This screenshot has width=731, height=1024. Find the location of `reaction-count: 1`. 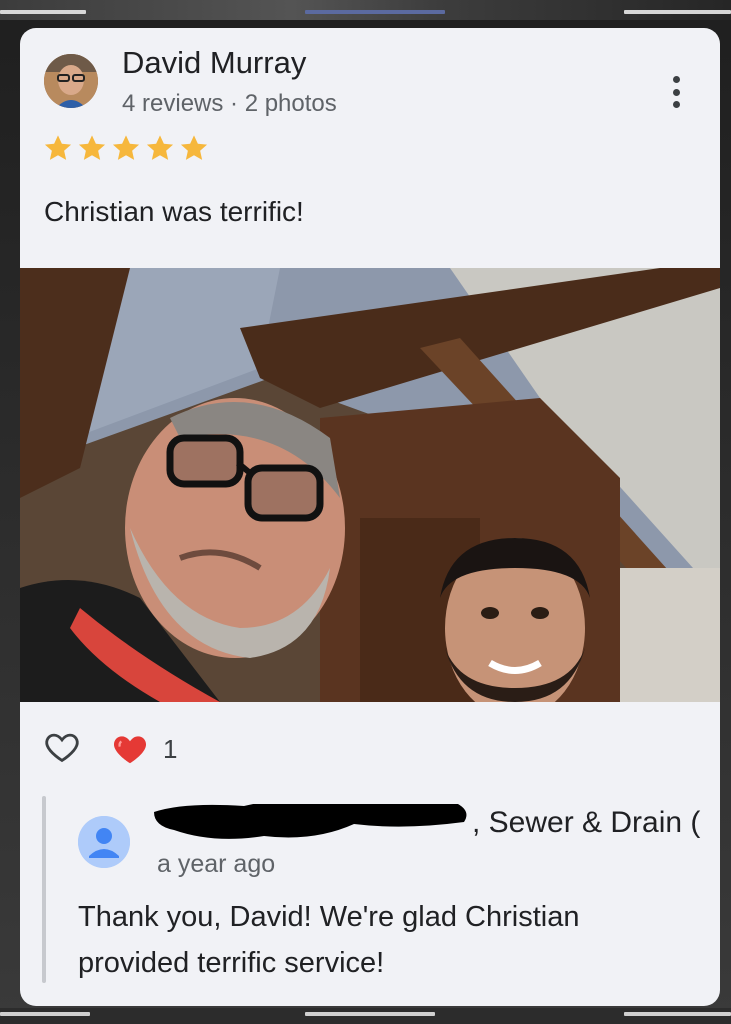

reaction-count: 1 is located at coordinates (170, 749).